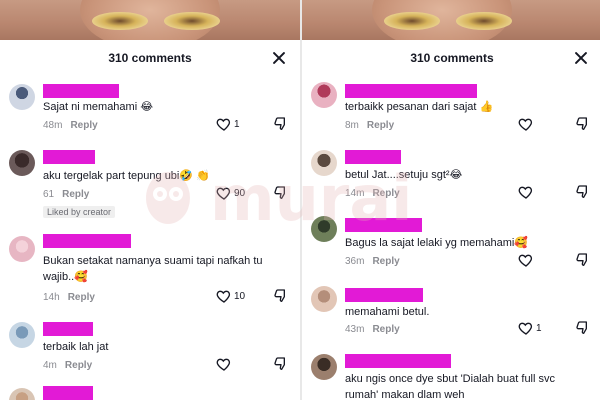  Describe the element at coordinates (53, 125) in the screenshot. I see `comment-time: 48m` at that location.